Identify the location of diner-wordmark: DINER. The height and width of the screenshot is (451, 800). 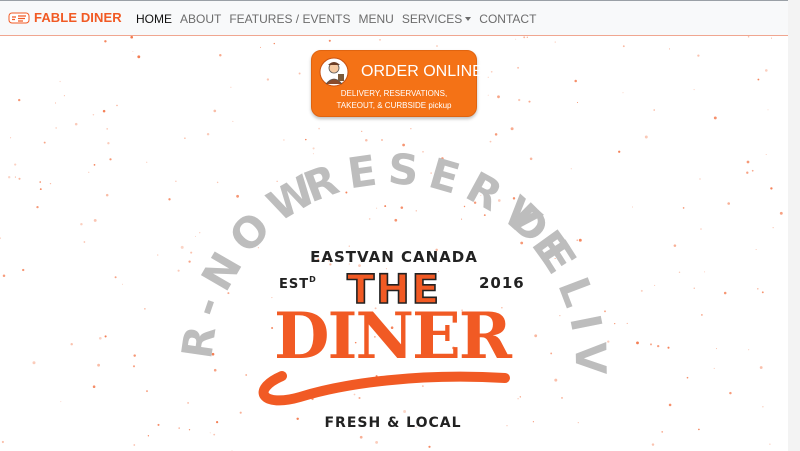
(393, 336).